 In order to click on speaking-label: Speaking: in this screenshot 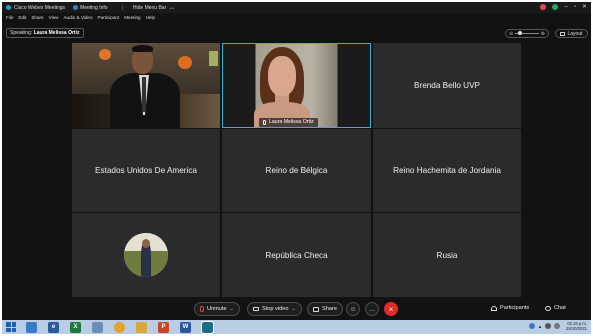, I will do `click(21, 33)`.